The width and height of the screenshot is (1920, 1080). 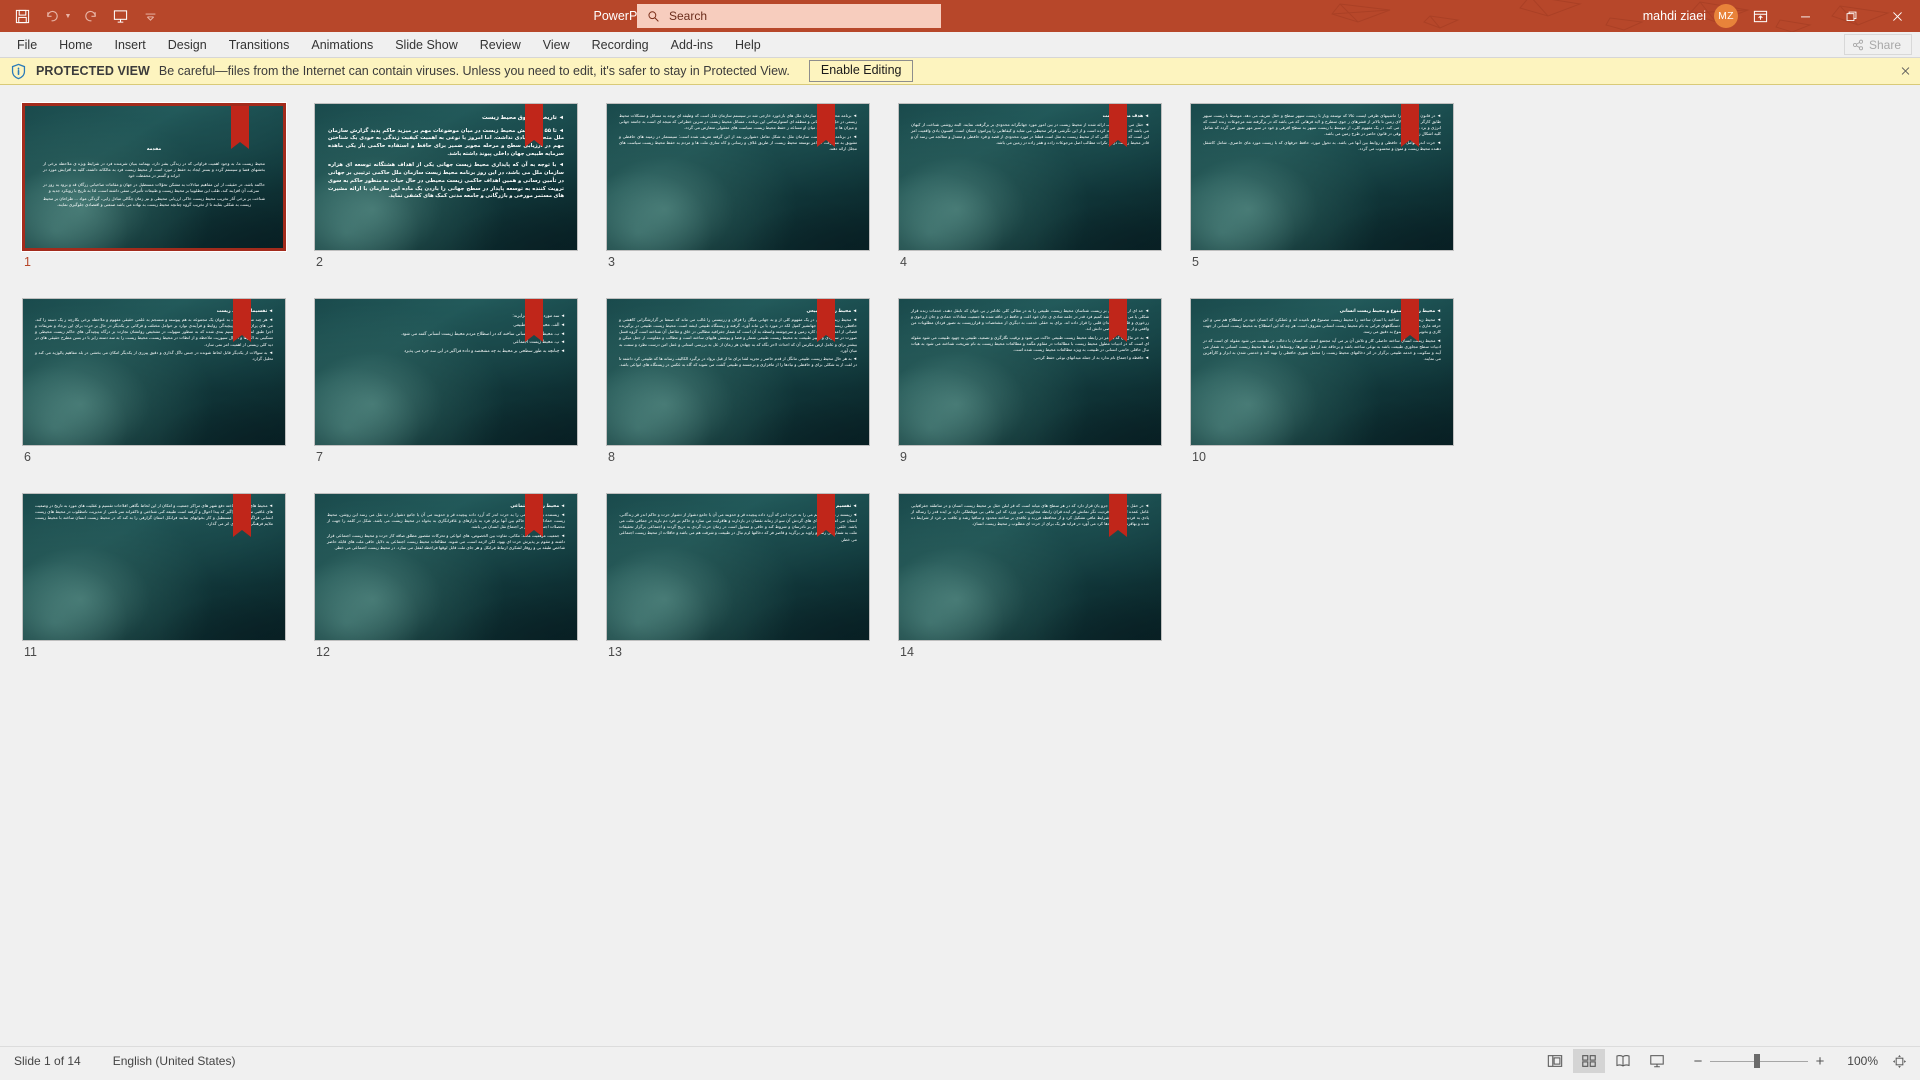 I want to click on close-icon, so click(x=1905, y=71).